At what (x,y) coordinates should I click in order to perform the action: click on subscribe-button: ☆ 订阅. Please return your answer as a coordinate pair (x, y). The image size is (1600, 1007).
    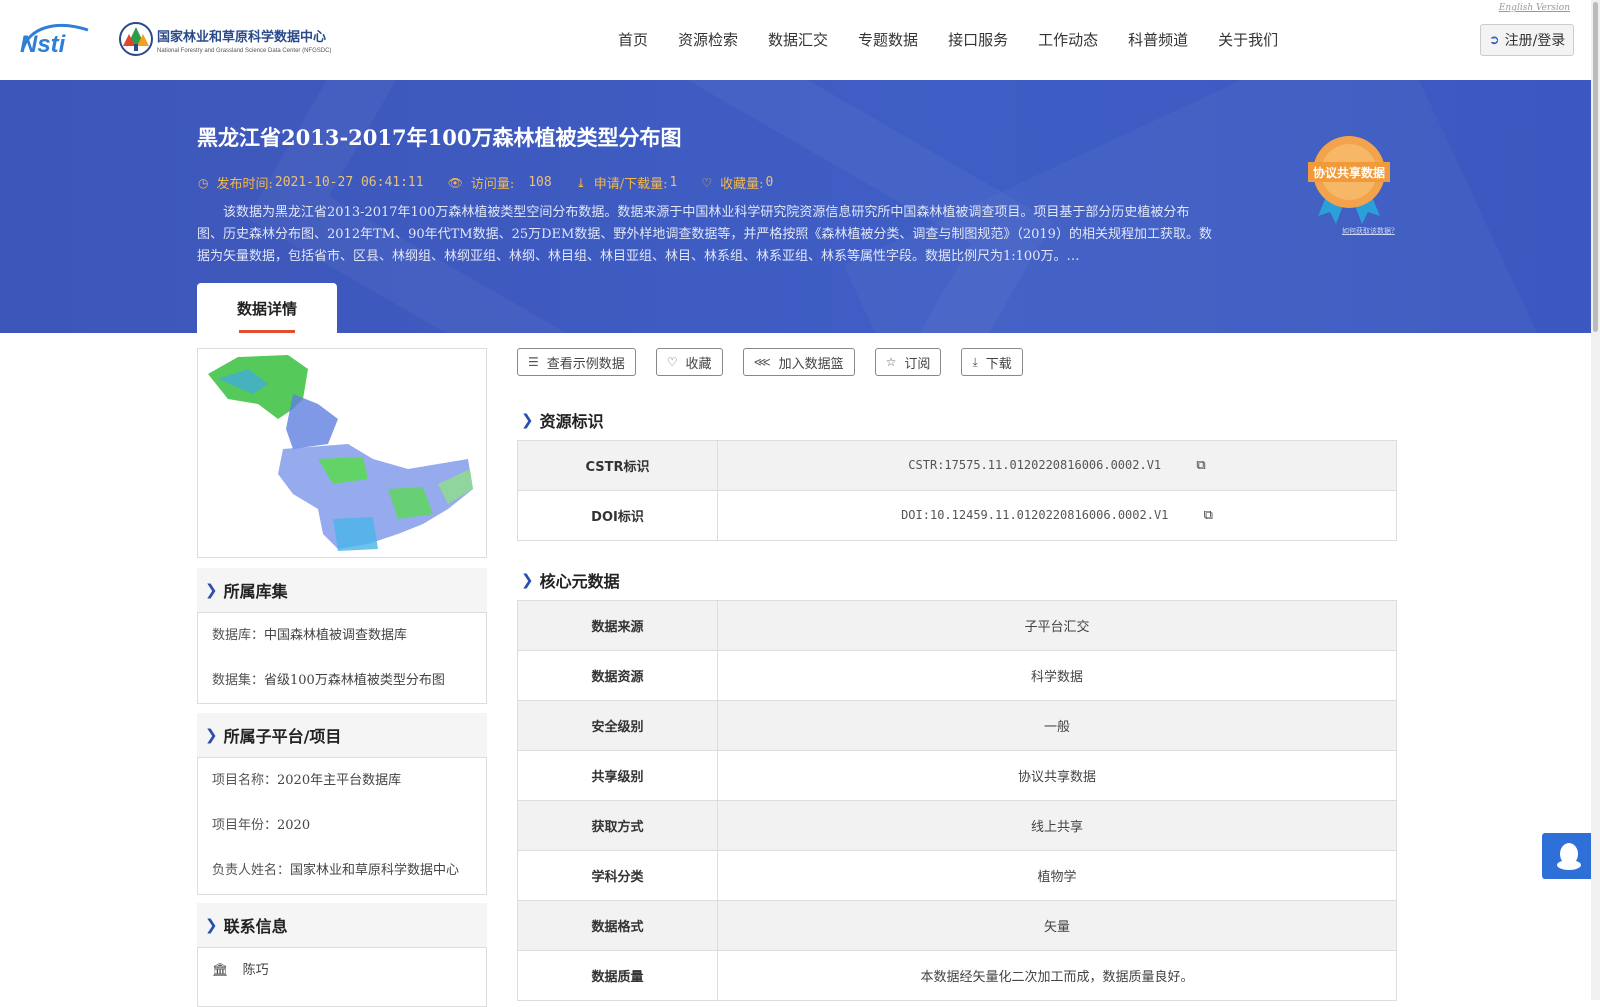
    Looking at the image, I should click on (908, 362).